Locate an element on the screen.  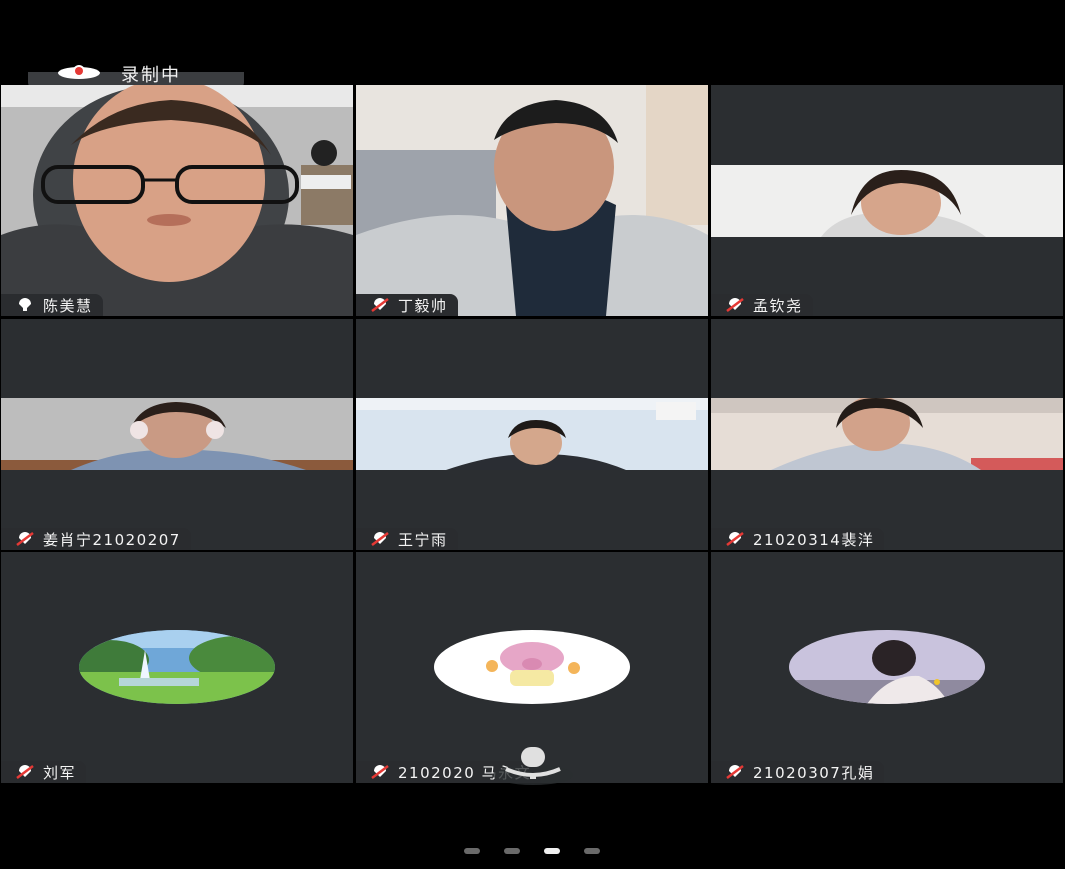
participant-tile: 孟钦尧 is located at coordinates (887, 200).